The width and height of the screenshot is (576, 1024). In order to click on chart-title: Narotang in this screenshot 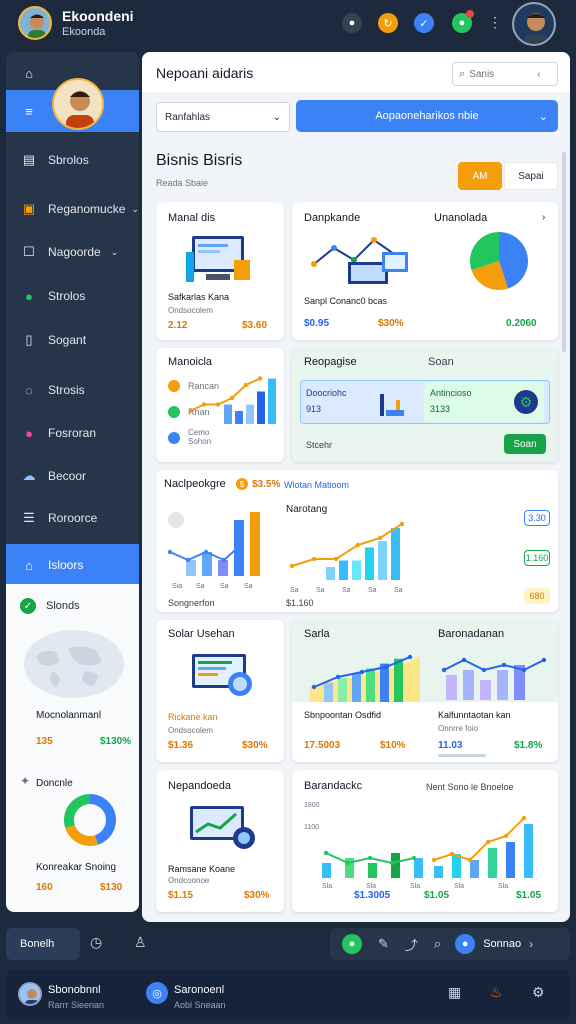, I will do `click(307, 509)`.